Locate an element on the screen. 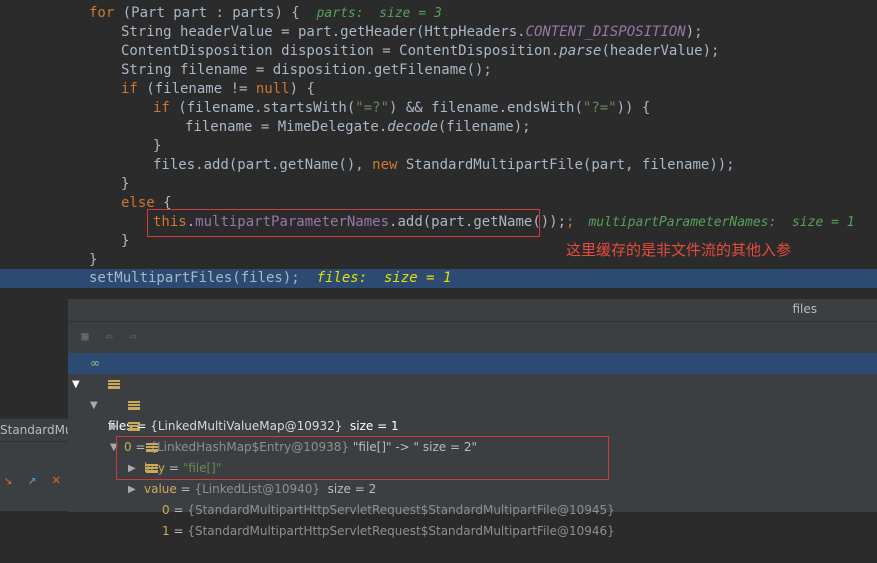 Image resolution: width=877 pixels, height=563 pixels. highlight-box-list-items is located at coordinates (362, 458).